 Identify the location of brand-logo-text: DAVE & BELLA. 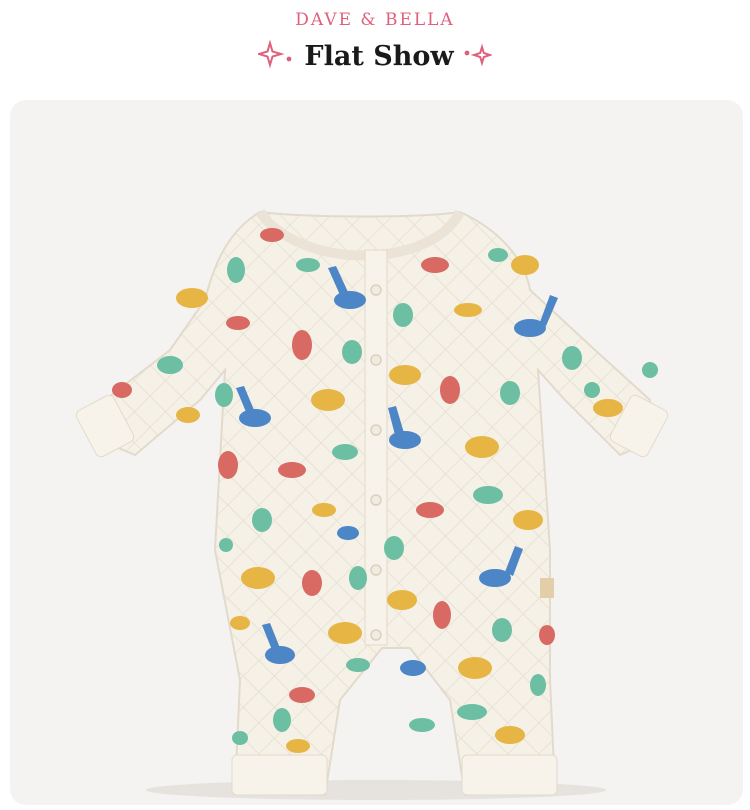
(375, 20).